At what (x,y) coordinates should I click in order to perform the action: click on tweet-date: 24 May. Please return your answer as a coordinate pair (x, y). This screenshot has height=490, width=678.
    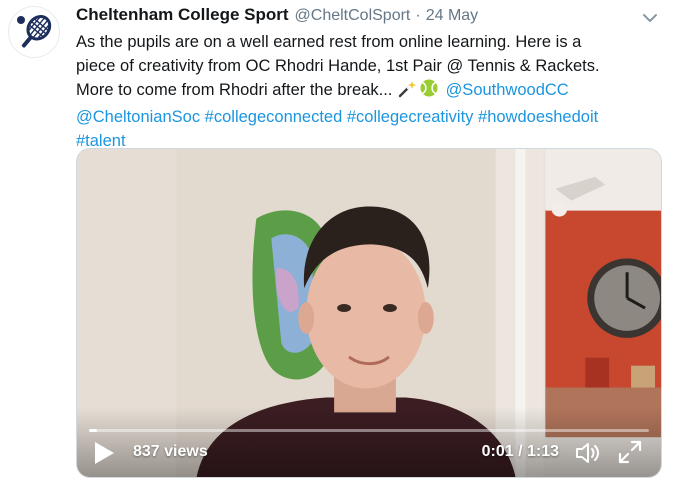
    Looking at the image, I should click on (452, 16).